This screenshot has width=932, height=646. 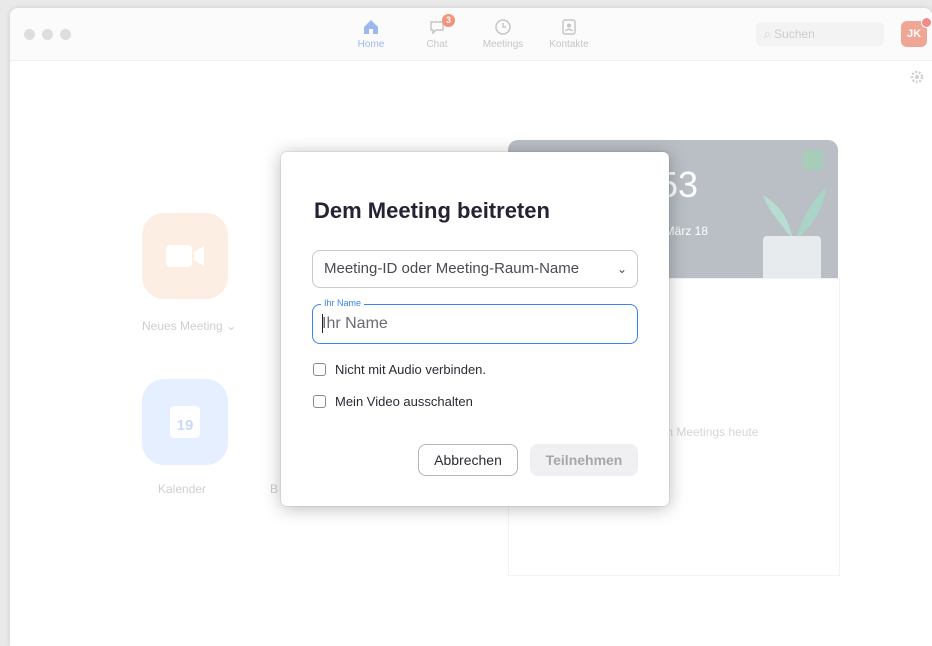 What do you see at coordinates (503, 27) in the screenshot?
I see `clock-icon` at bounding box center [503, 27].